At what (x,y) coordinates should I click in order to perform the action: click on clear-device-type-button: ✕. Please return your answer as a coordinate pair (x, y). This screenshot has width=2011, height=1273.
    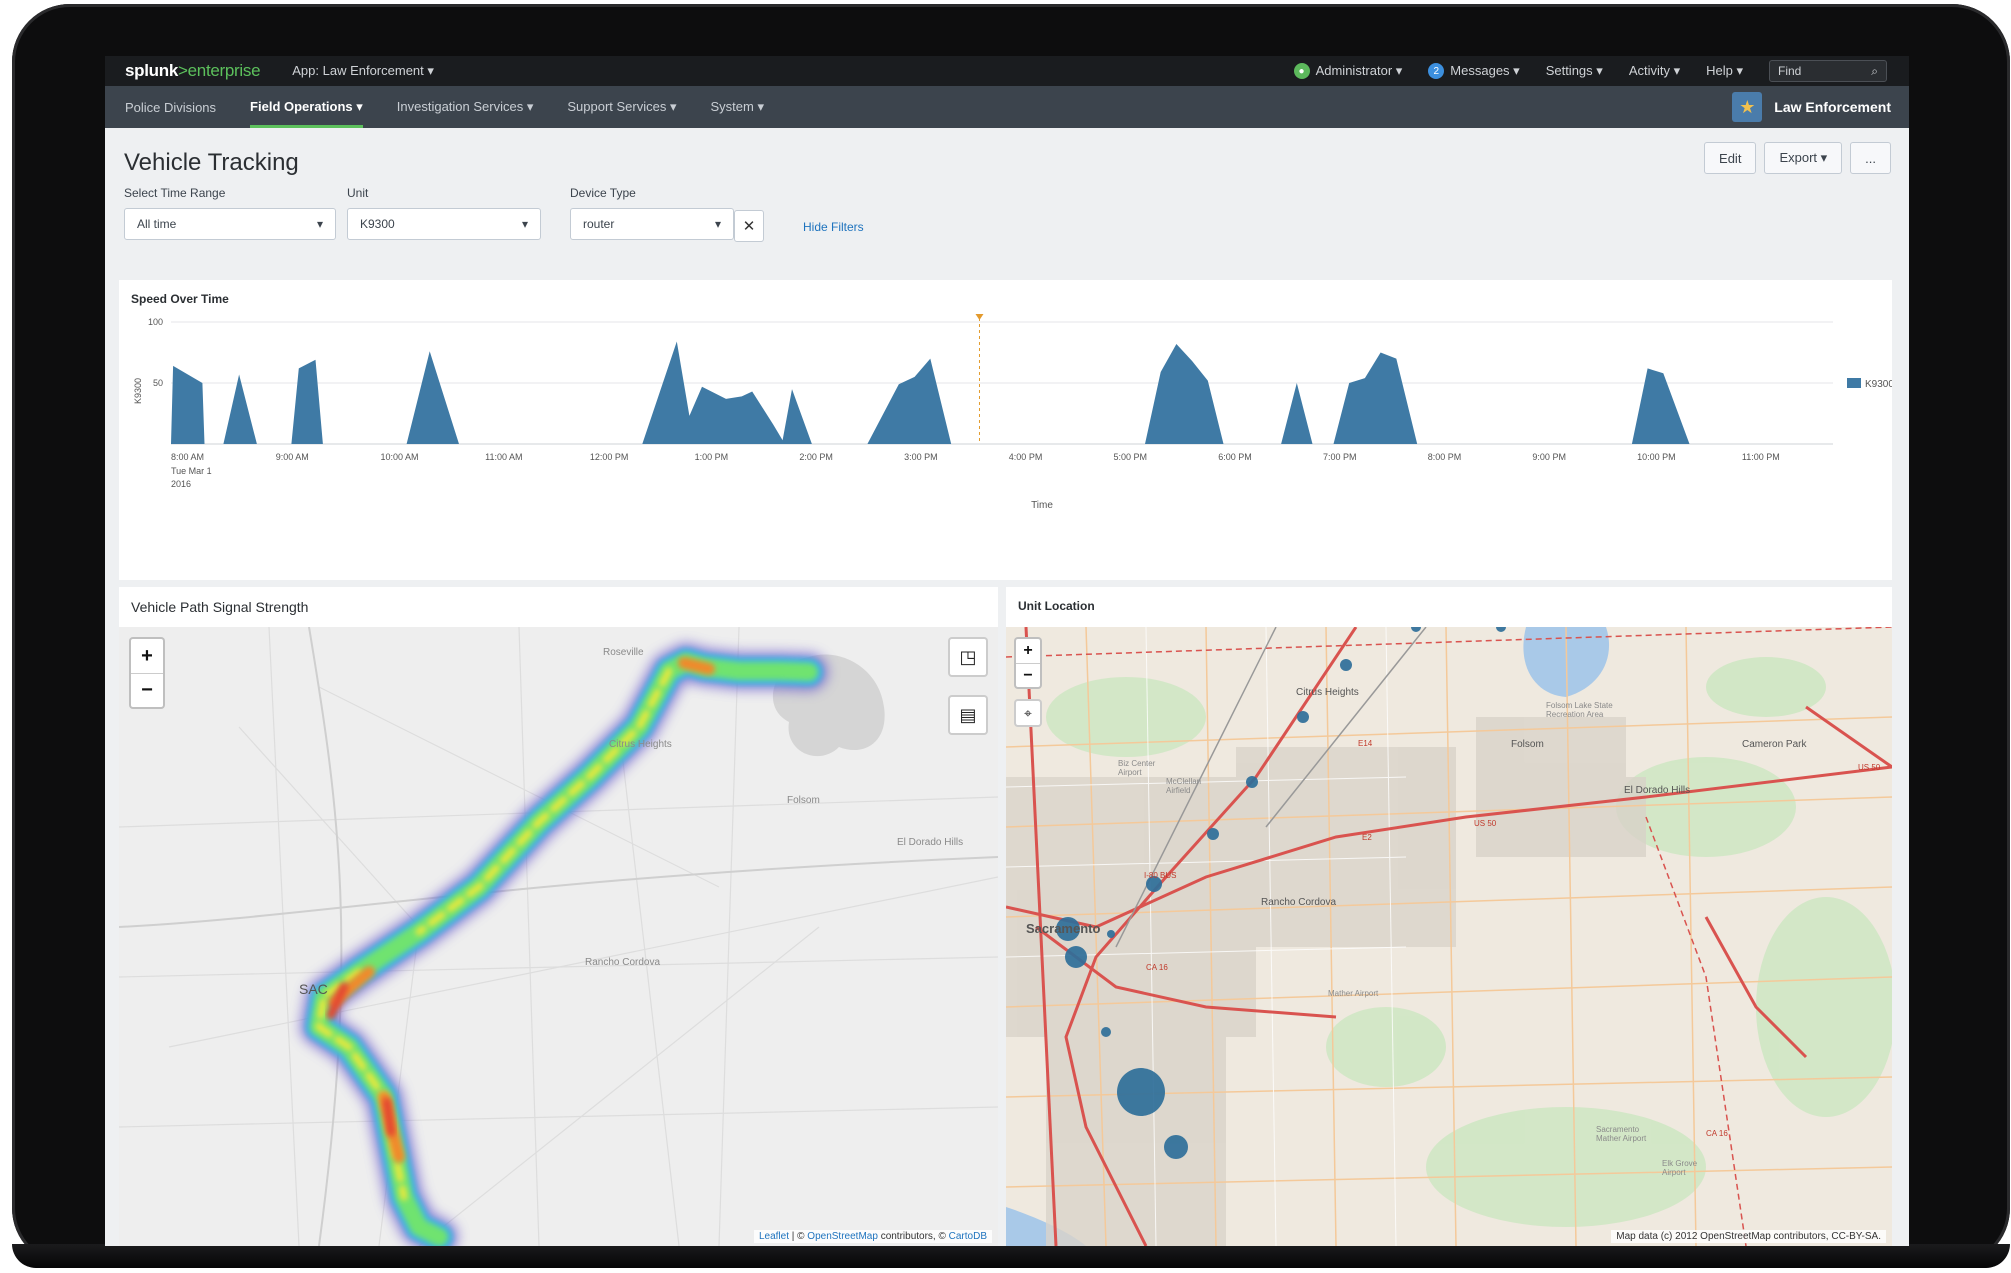
    Looking at the image, I should click on (749, 226).